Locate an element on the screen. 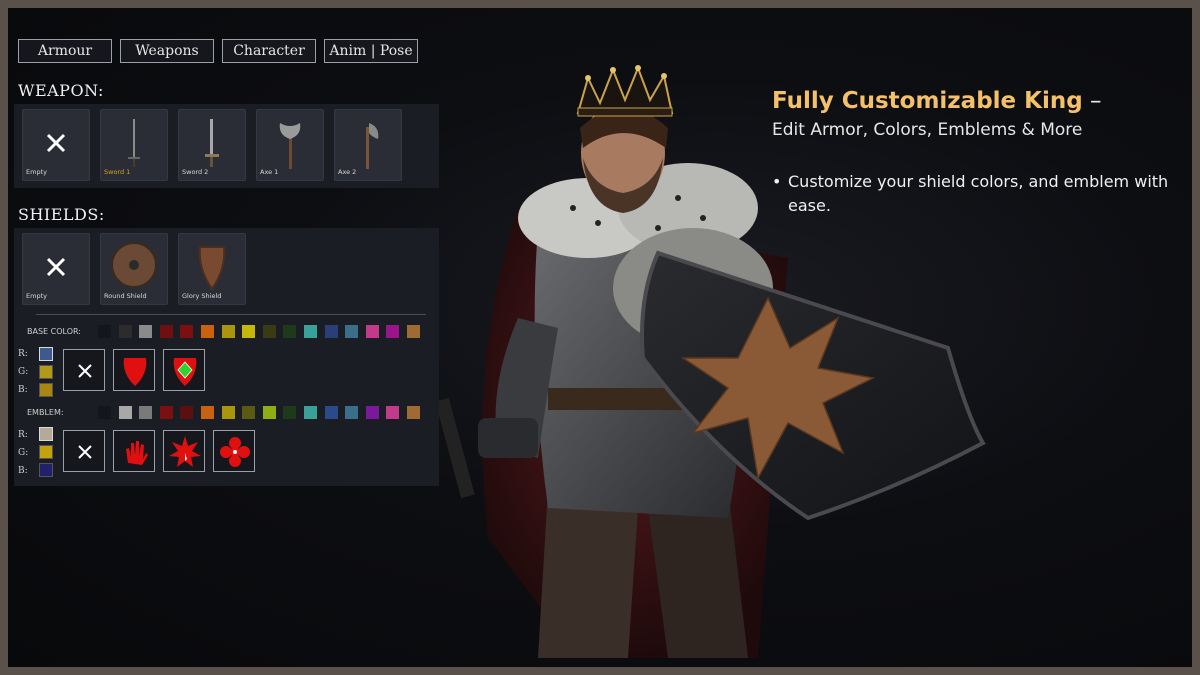  emblem-hand-button is located at coordinates (134, 451).